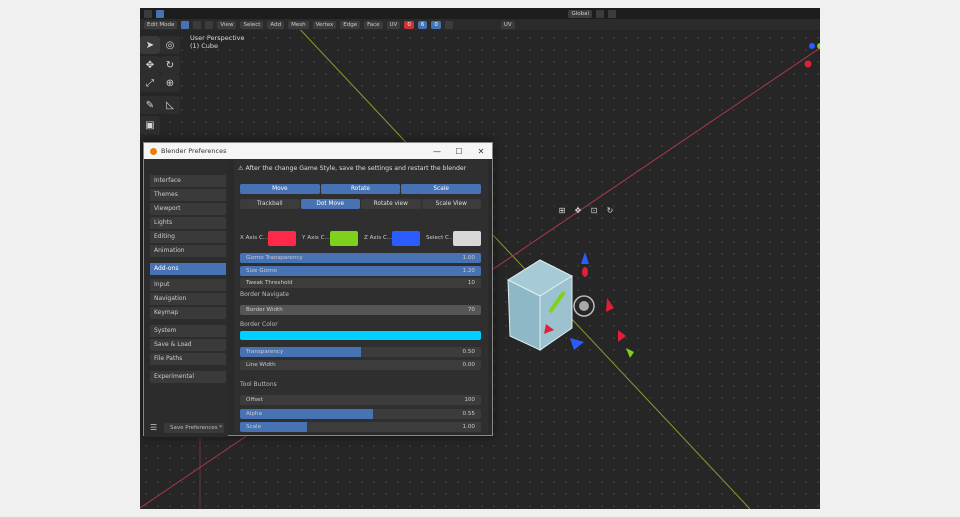 This screenshot has height=517, width=960. What do you see at coordinates (594, 210) in the screenshot?
I see `frame-icon: ⊡` at bounding box center [594, 210].